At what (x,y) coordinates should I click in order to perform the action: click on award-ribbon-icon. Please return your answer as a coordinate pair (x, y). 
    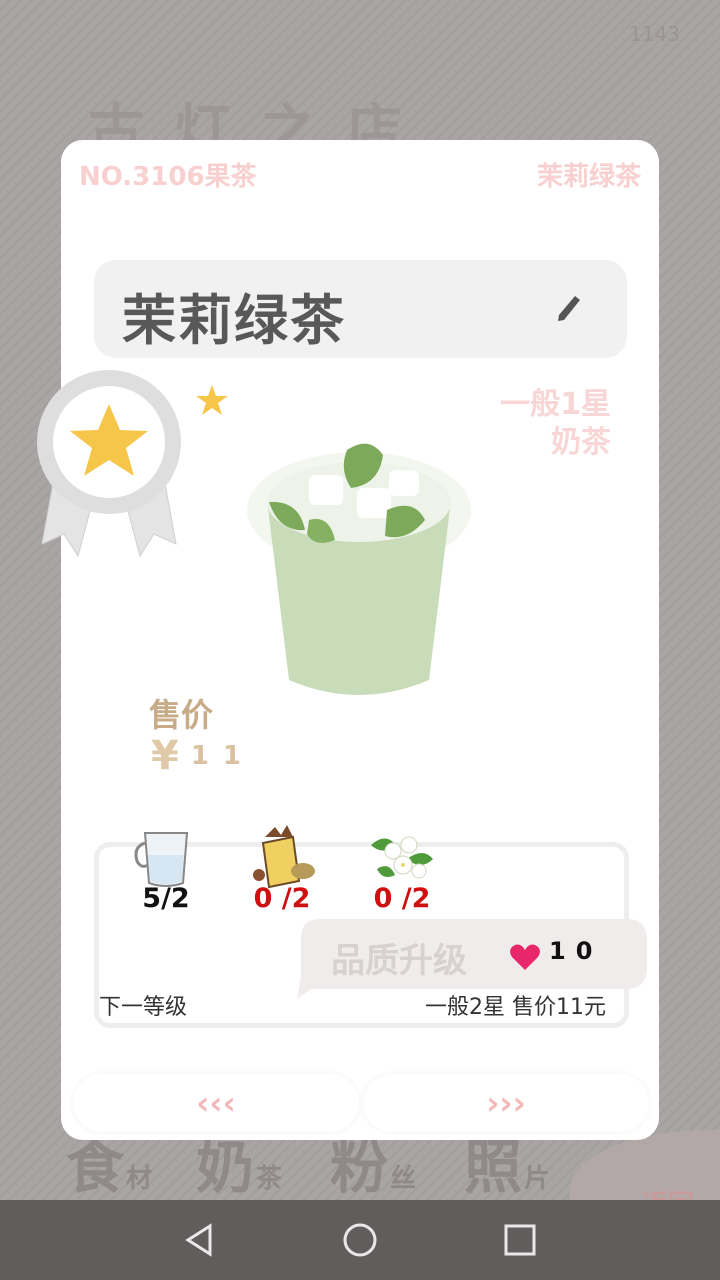
    Looking at the image, I should click on (109, 464).